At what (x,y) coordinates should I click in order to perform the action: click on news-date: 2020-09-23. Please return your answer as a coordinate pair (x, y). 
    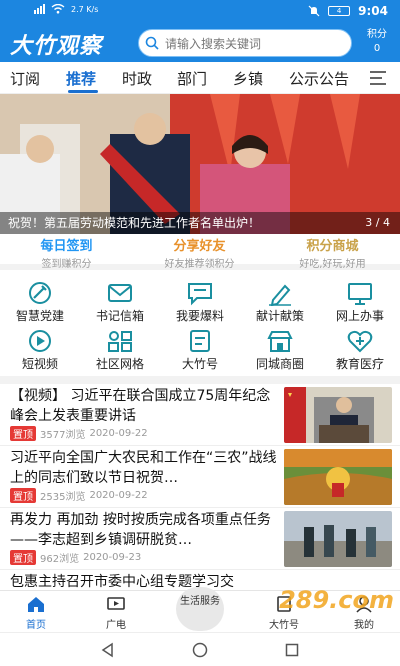
    Looking at the image, I should click on (112, 557).